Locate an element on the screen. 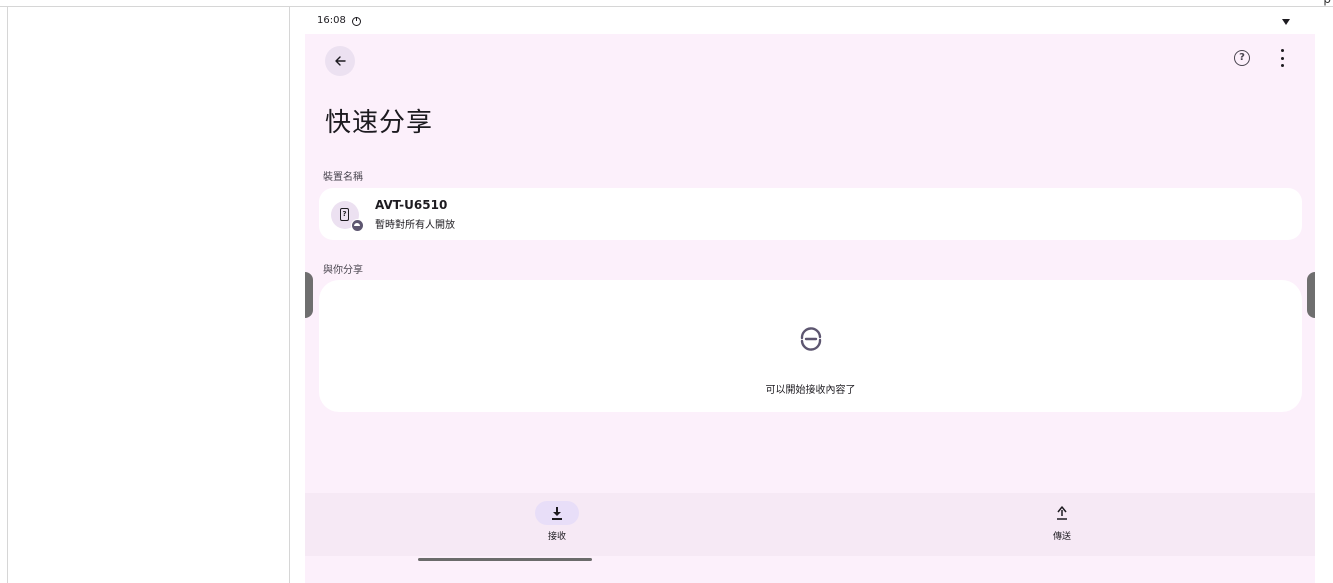 Image resolution: width=1333 pixels, height=583 pixels. receive-label: 接收 is located at coordinates (556, 537).